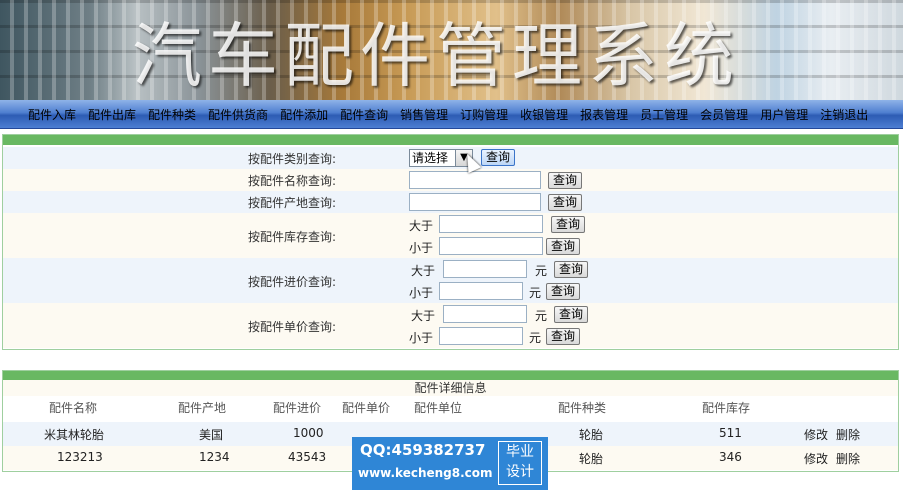 This screenshot has width=903, height=493. I want to click on stock-label: 按配件库存查询:, so click(292, 237).